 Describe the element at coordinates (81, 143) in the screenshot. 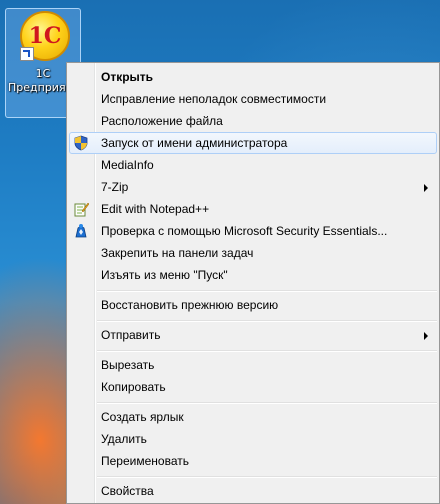

I see `uac-shield-icon` at that location.